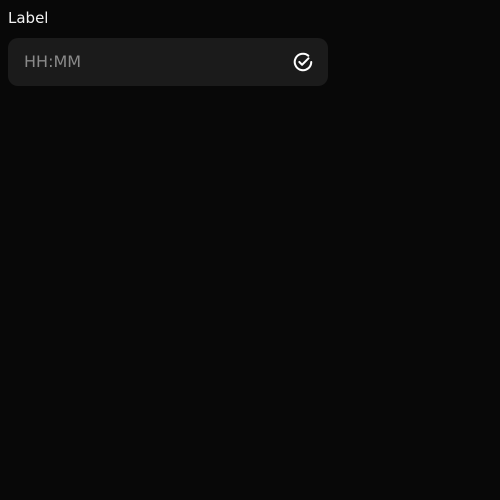 The image size is (500, 500). I want to click on time-field: Label, so click(168, 47).